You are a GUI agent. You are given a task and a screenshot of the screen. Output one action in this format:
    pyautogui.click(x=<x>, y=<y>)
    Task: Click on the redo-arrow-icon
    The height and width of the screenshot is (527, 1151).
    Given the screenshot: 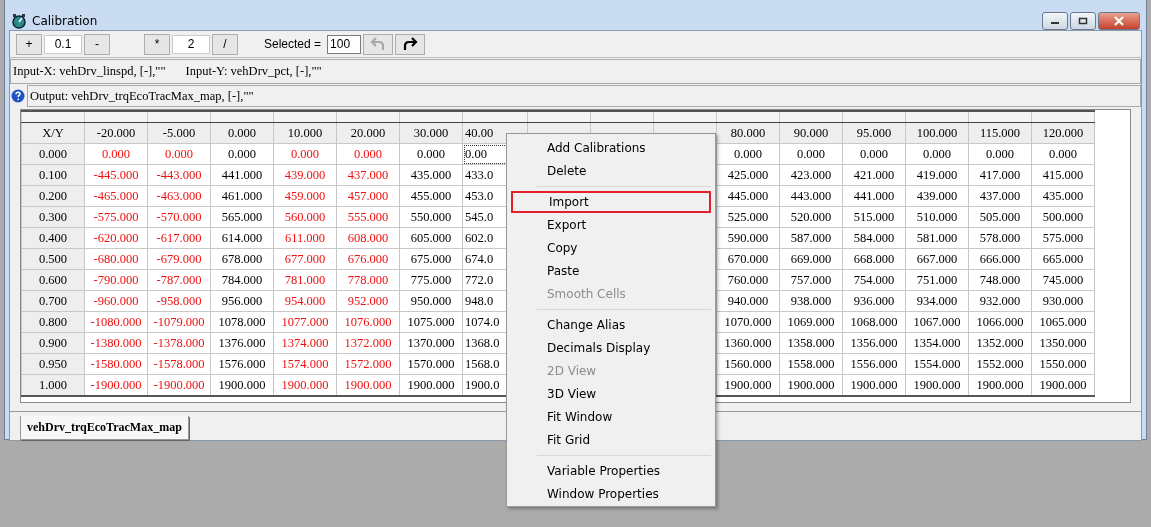 What is the action you would take?
    pyautogui.click(x=410, y=44)
    